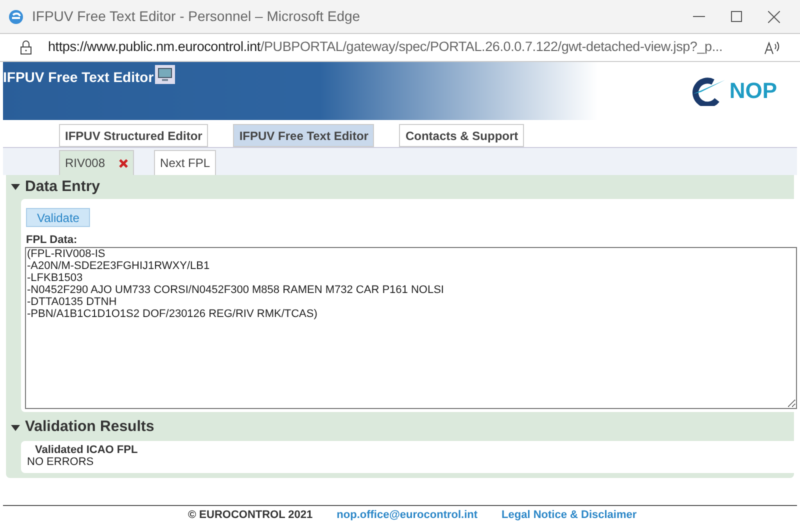 This screenshot has width=800, height=525. I want to click on legal-link: Legal Notice & Disclaimer, so click(569, 515).